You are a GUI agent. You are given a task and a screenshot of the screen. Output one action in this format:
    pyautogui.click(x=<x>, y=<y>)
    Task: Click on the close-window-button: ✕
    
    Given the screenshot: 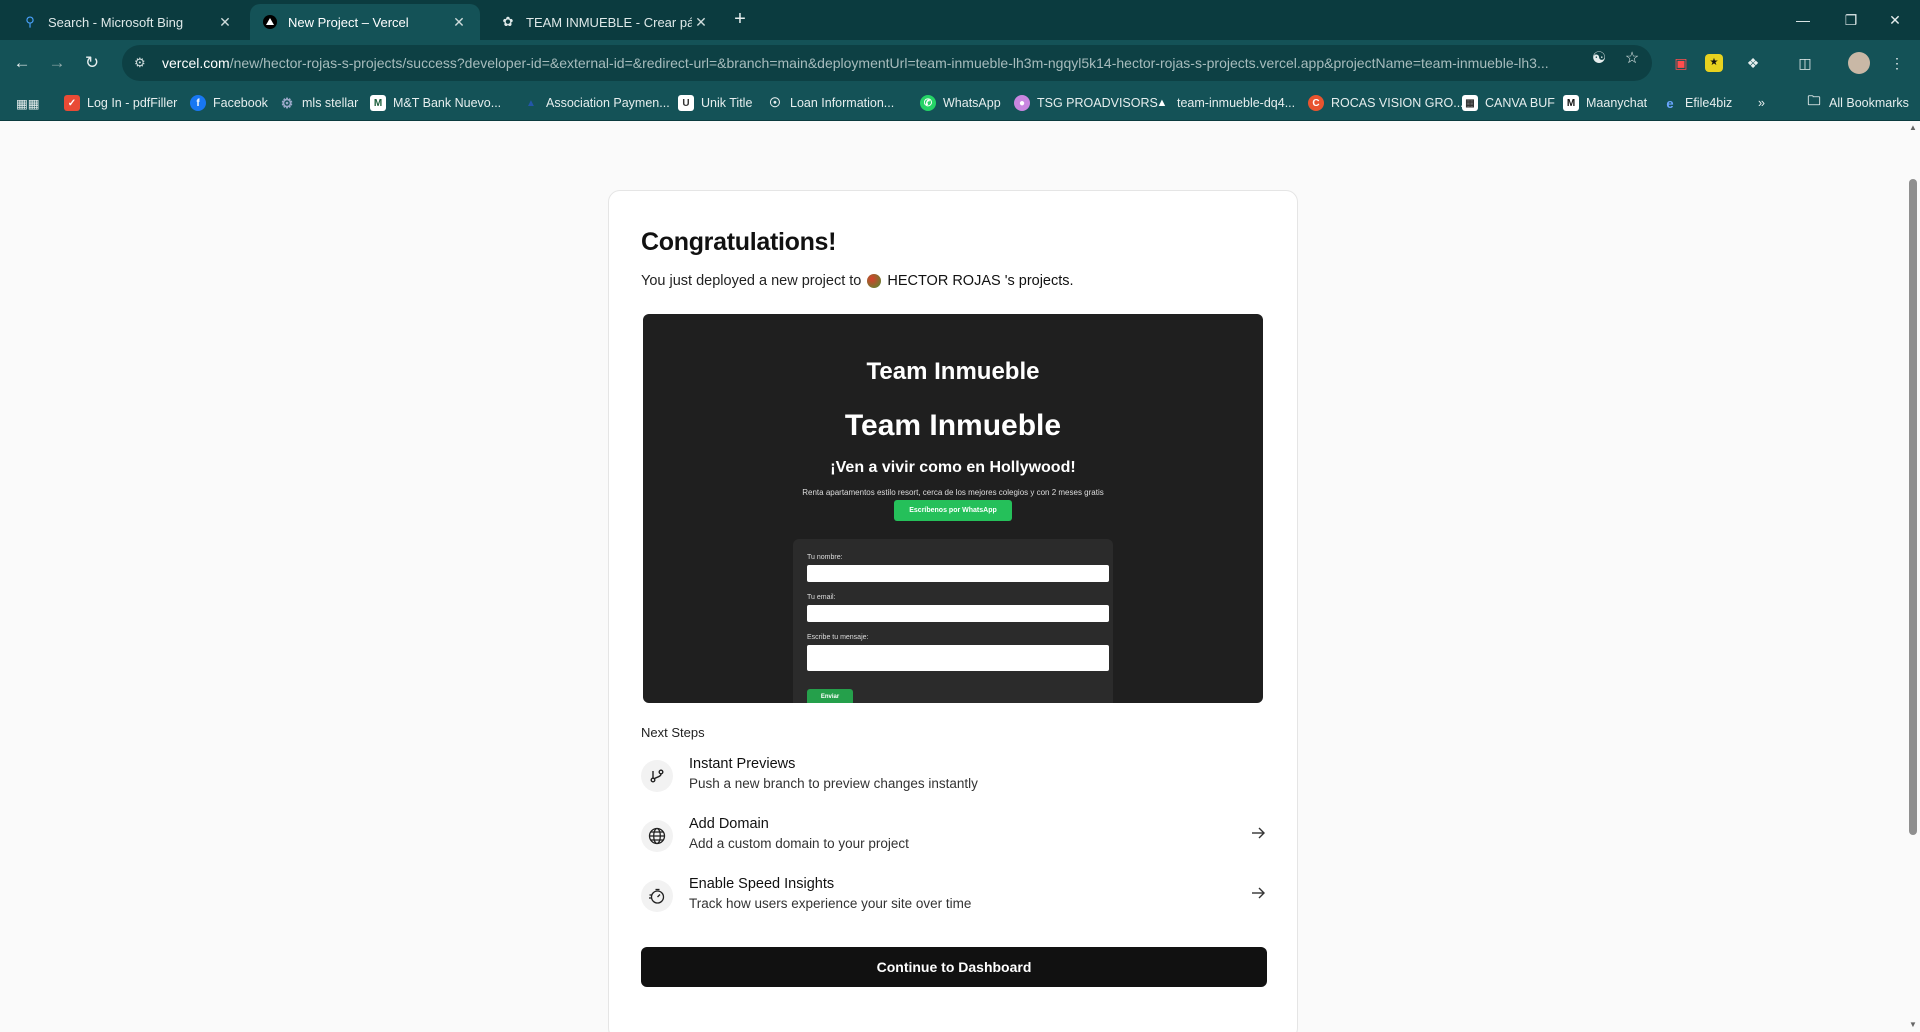 What is the action you would take?
    pyautogui.click(x=1895, y=20)
    